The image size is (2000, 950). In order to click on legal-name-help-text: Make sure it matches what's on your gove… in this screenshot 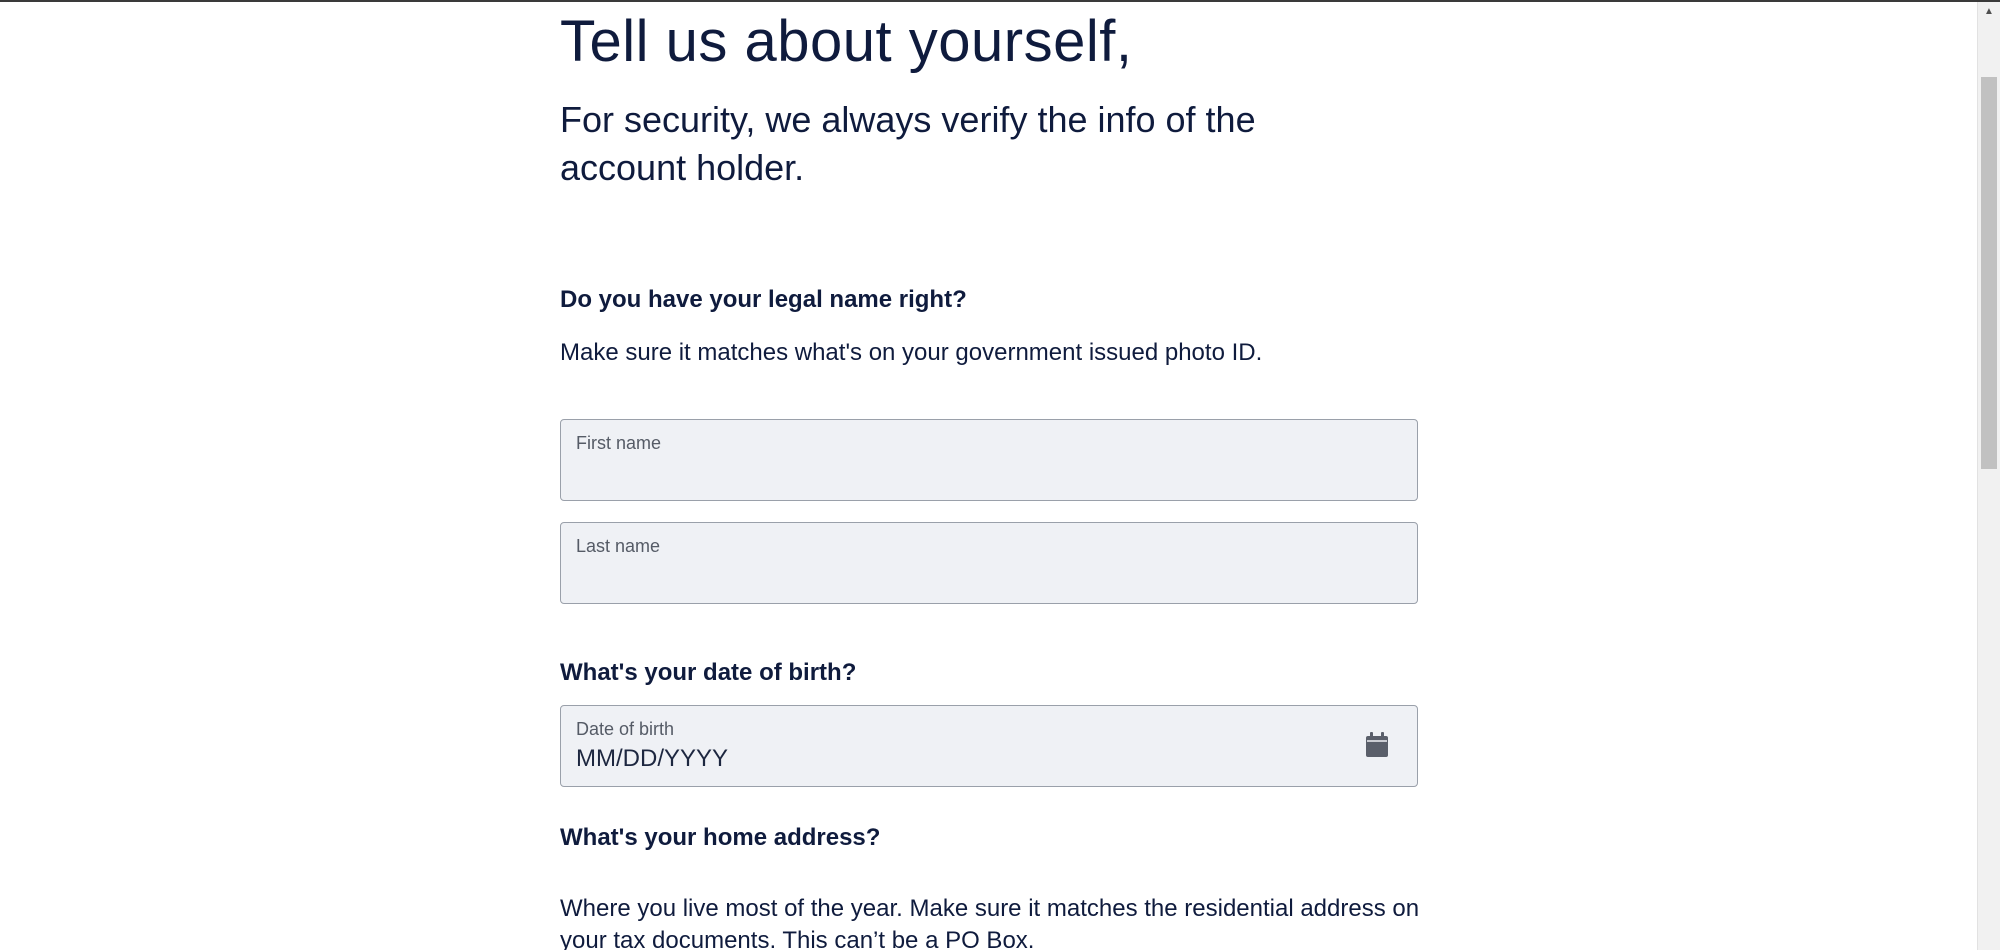, I will do `click(911, 352)`.